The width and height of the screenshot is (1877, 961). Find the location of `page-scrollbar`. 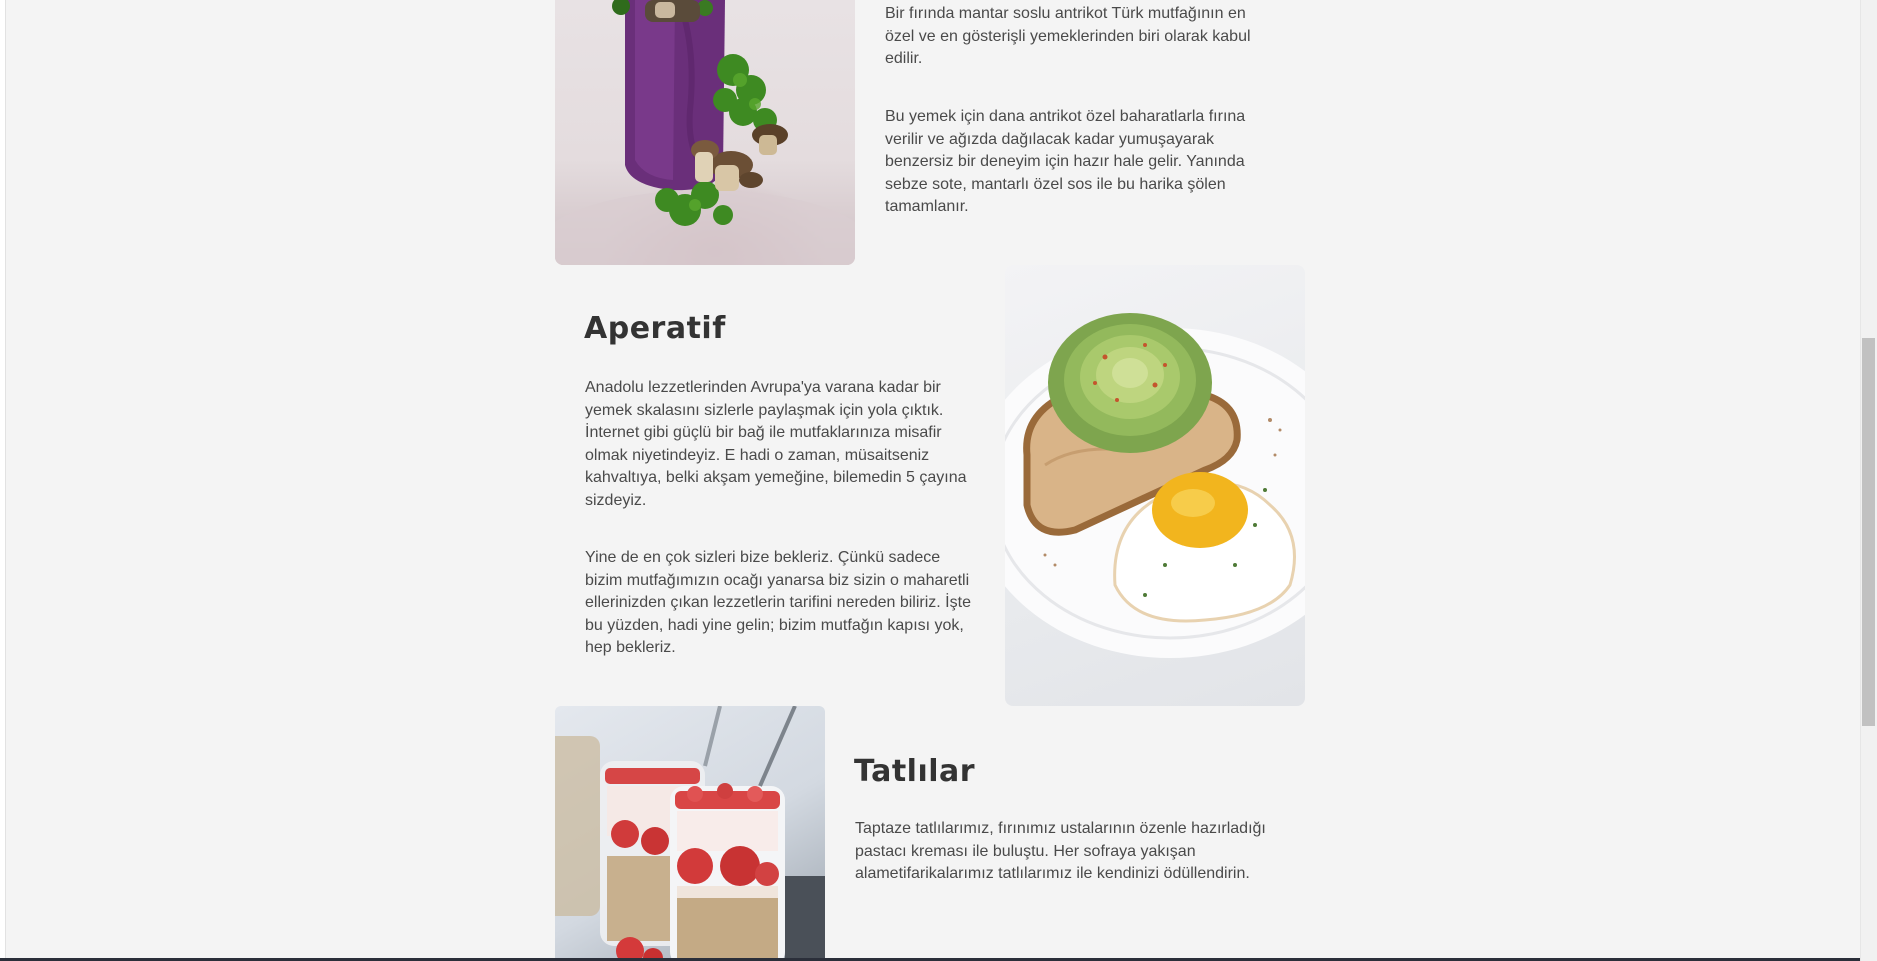

page-scrollbar is located at coordinates (1868, 480).